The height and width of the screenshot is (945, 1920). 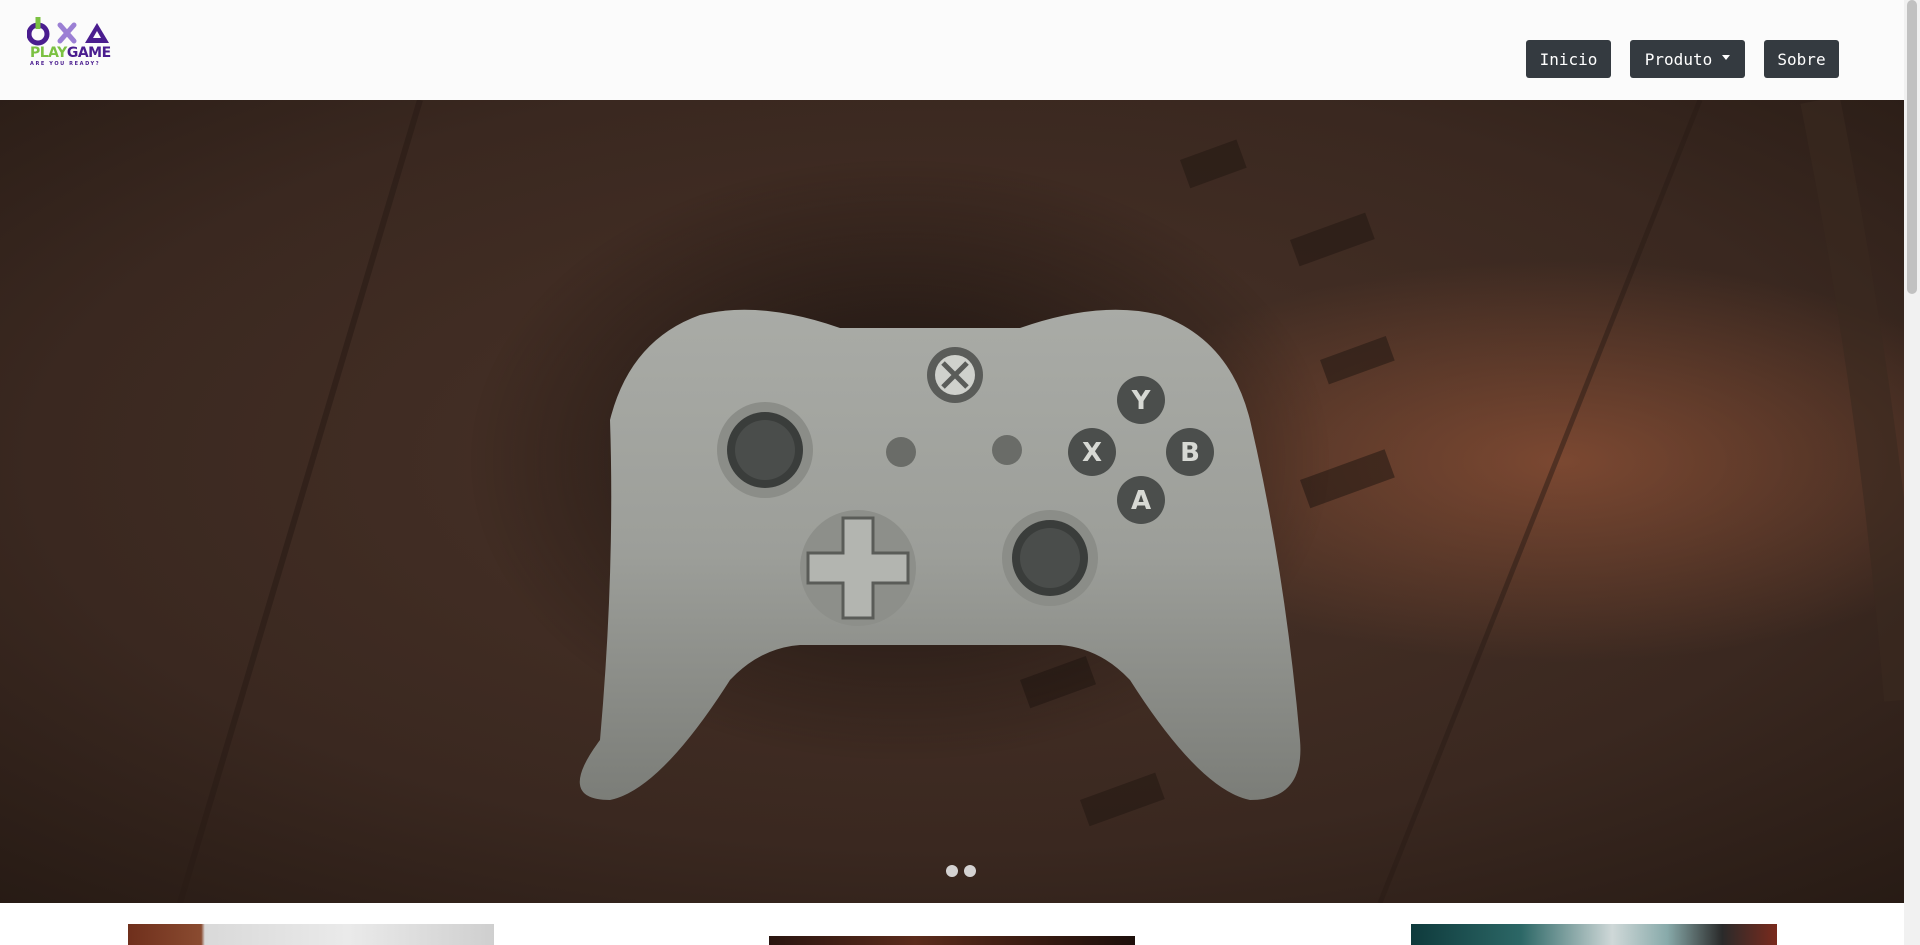 I want to click on nav-sobre-button: Sobre, so click(x=1801, y=59).